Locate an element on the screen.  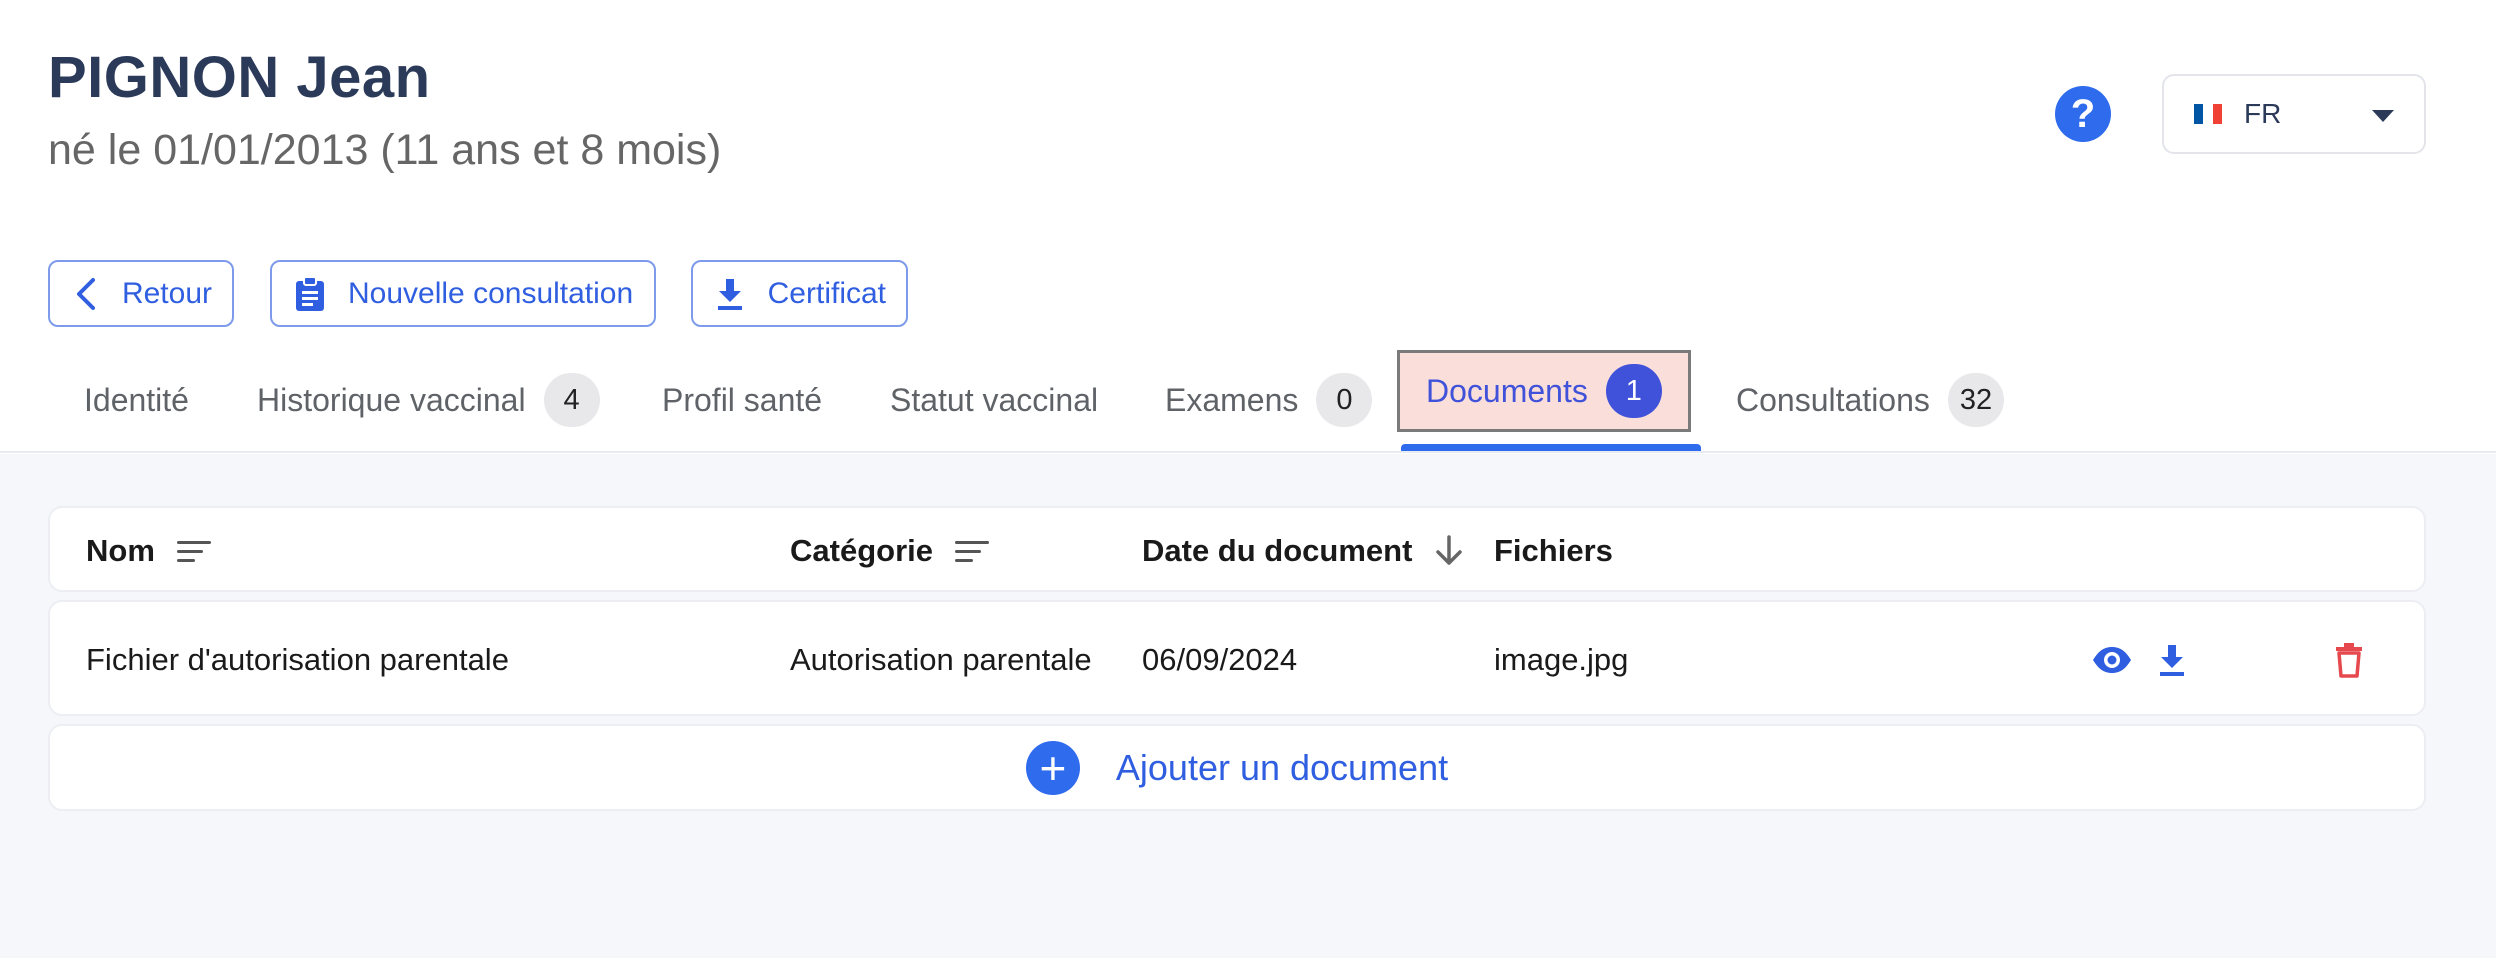
back-button-label: Retour is located at coordinates (166, 293).